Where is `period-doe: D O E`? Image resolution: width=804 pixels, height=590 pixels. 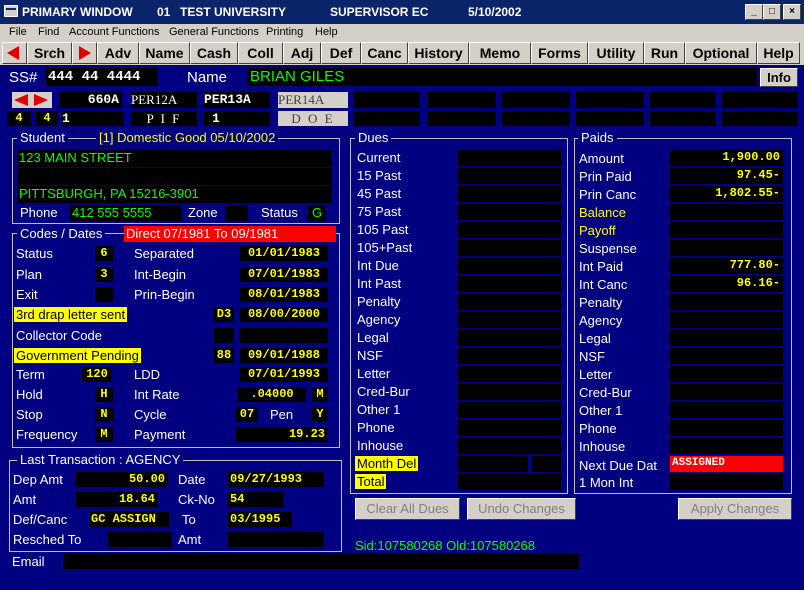
period-doe: D O E is located at coordinates (313, 118).